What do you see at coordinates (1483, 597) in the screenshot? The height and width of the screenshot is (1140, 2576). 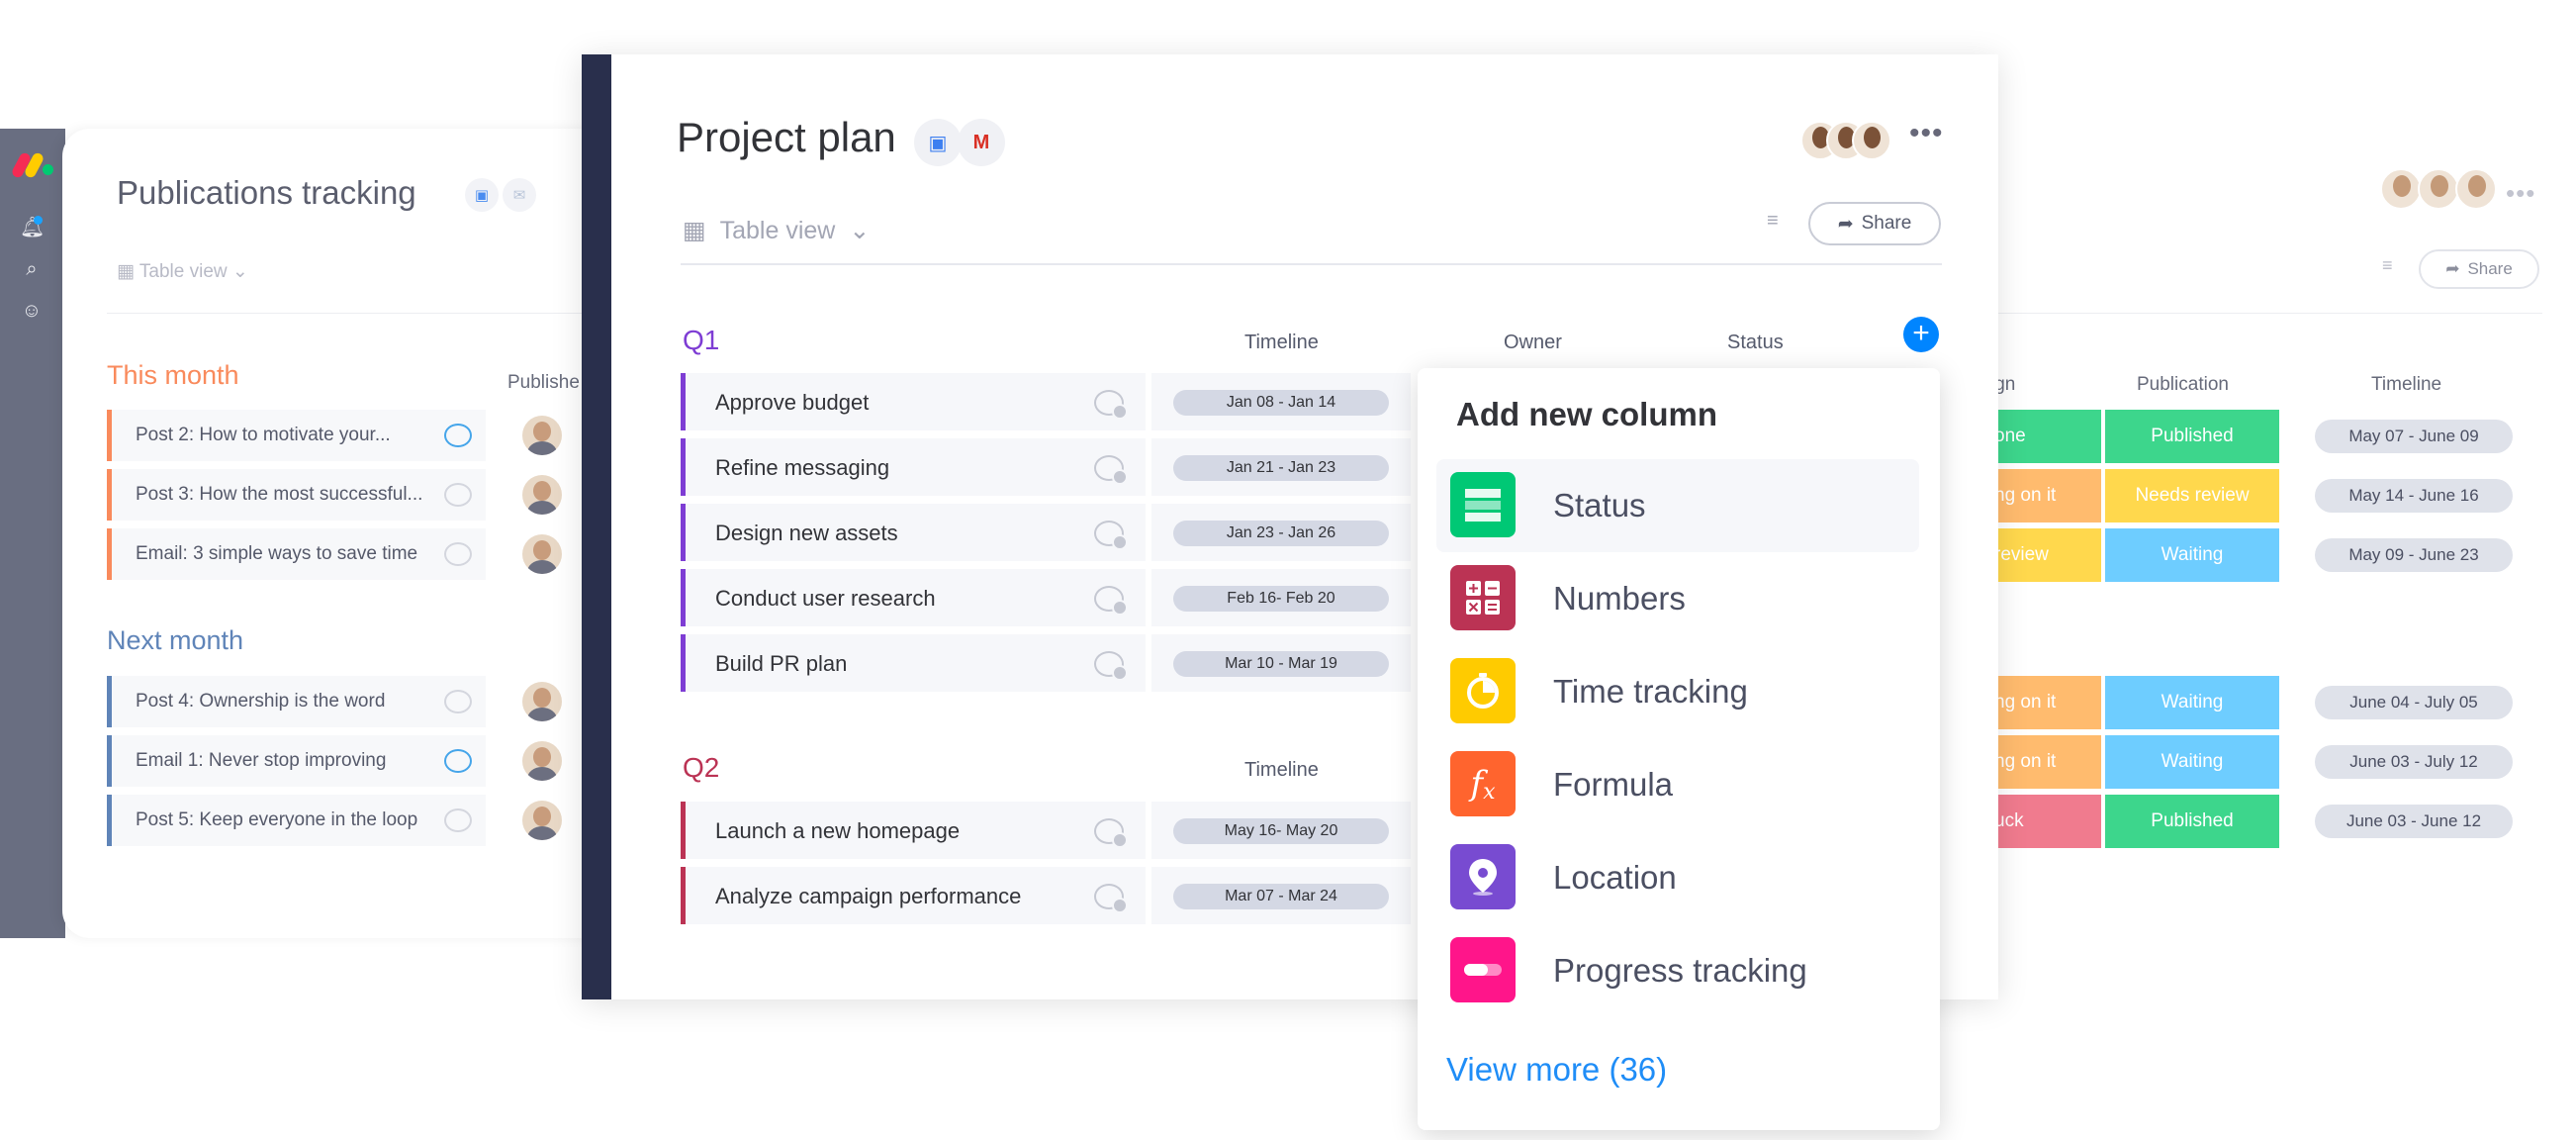 I see `numbers-icon` at bounding box center [1483, 597].